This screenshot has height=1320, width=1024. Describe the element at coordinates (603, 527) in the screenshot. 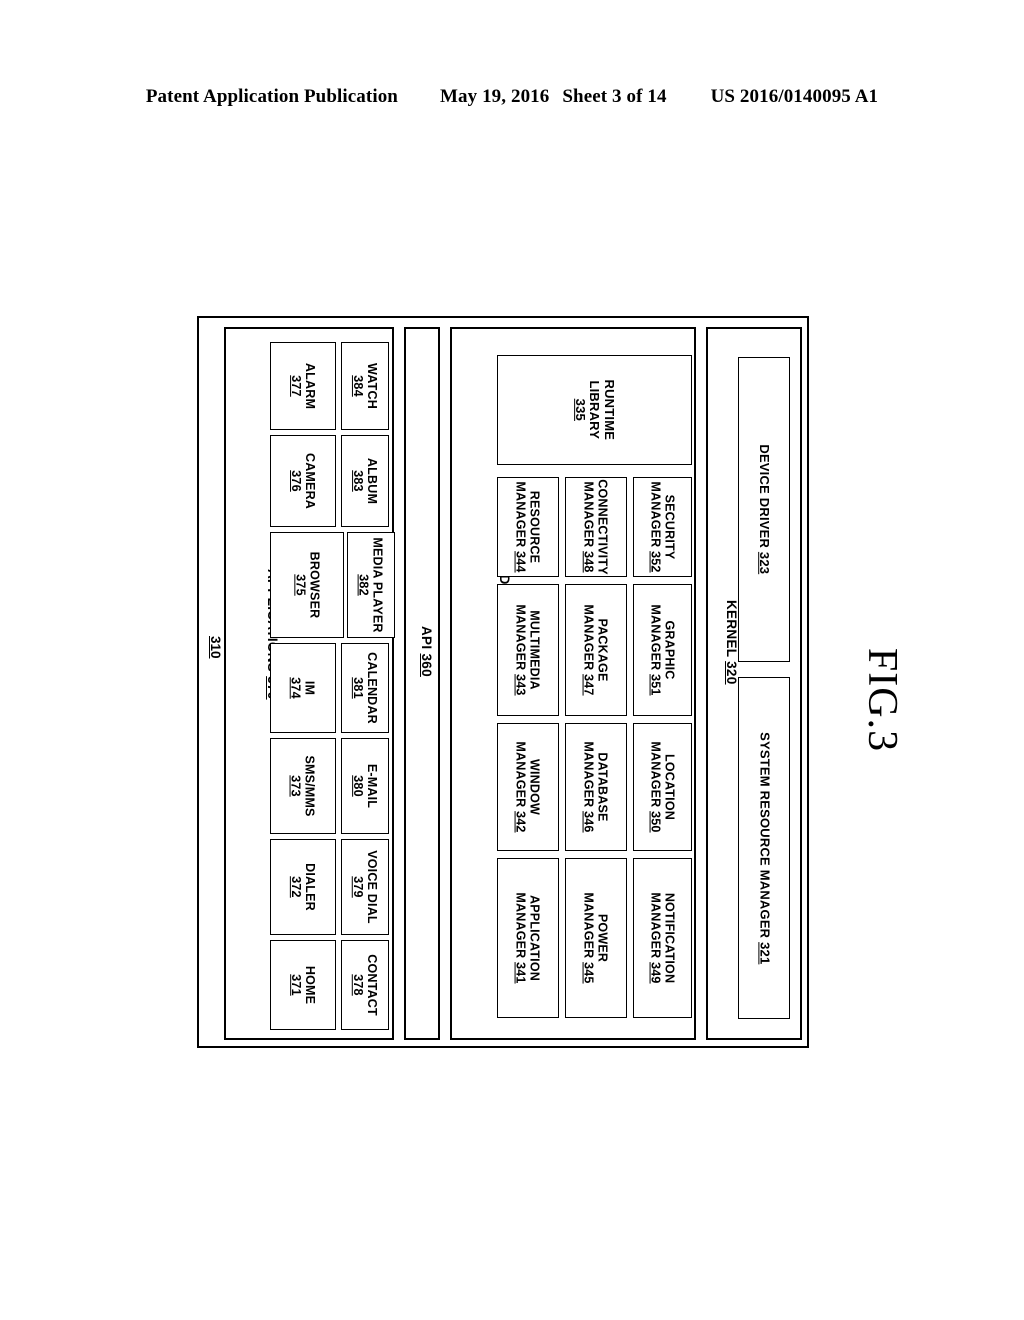

I see `middleware-label: CONNECTIVITY` at that location.